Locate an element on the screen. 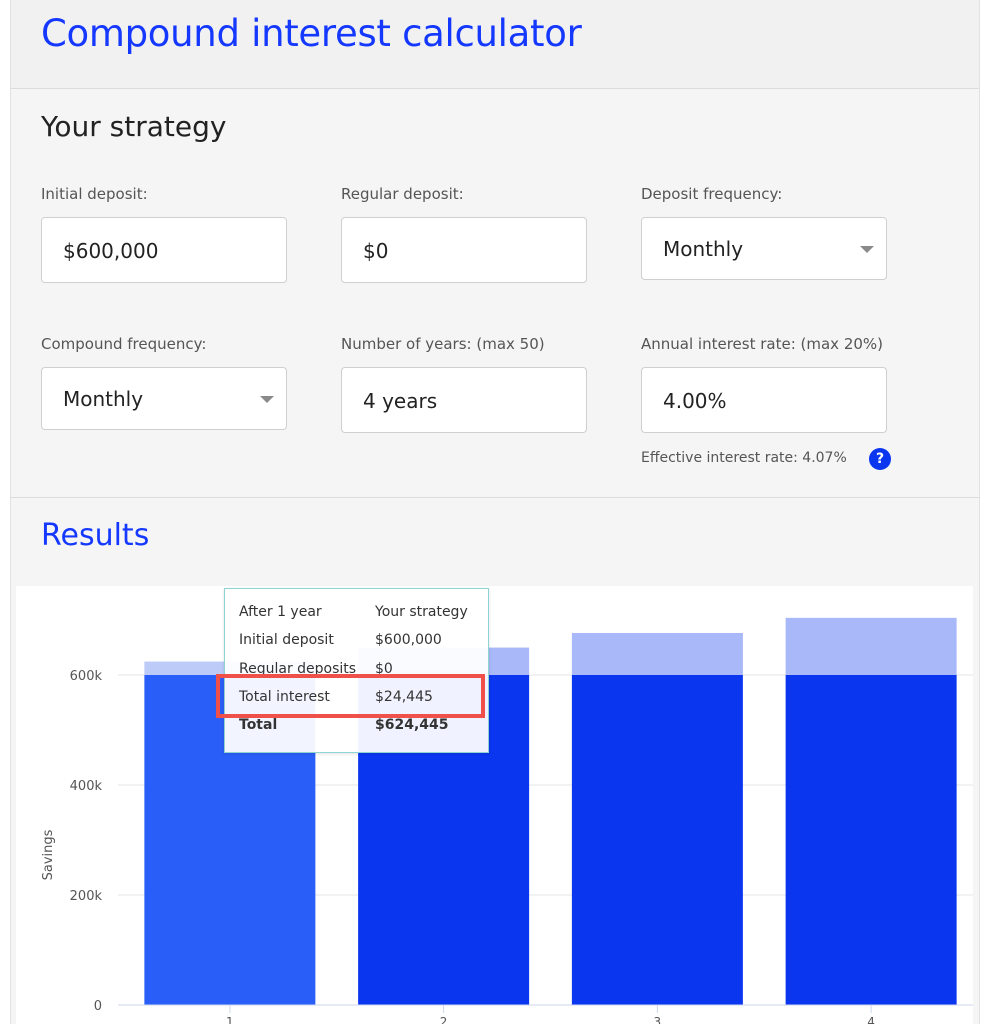  initial-deposit-value: $600,000 is located at coordinates (111, 251).